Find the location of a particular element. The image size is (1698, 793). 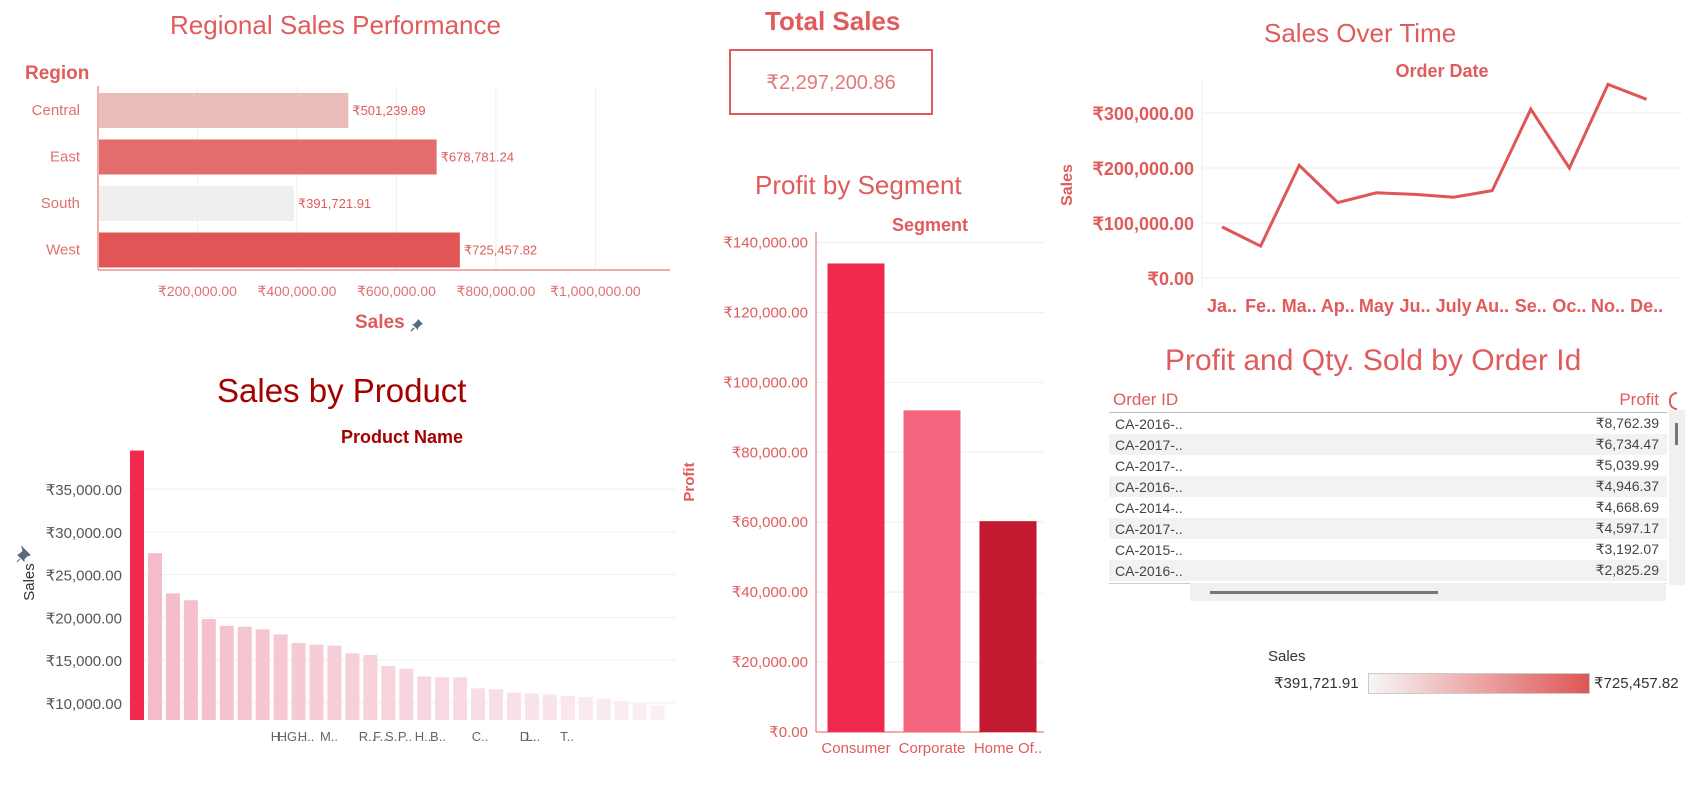

profit-cell: ₹2,825.29 is located at coordinates (1627, 570).